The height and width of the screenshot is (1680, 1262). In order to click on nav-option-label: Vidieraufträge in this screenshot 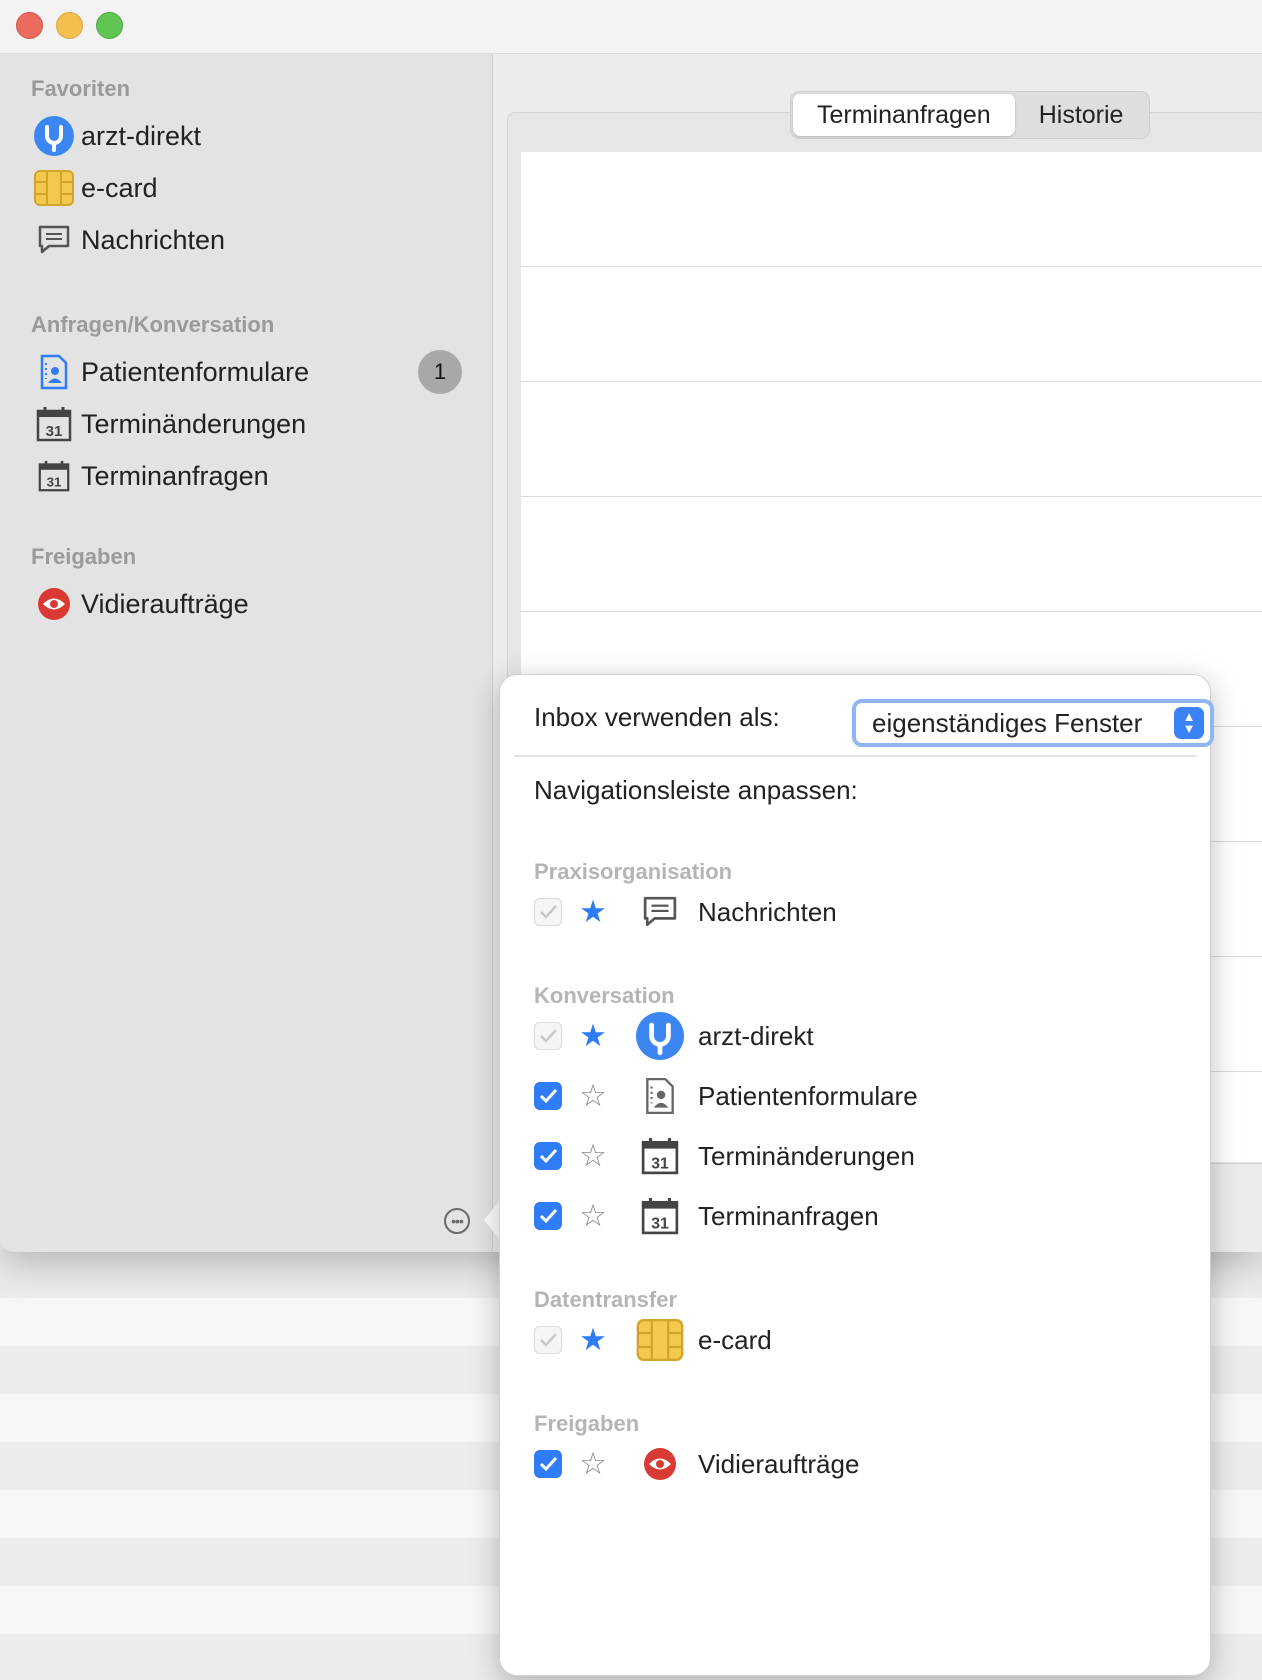, I will do `click(779, 1463)`.